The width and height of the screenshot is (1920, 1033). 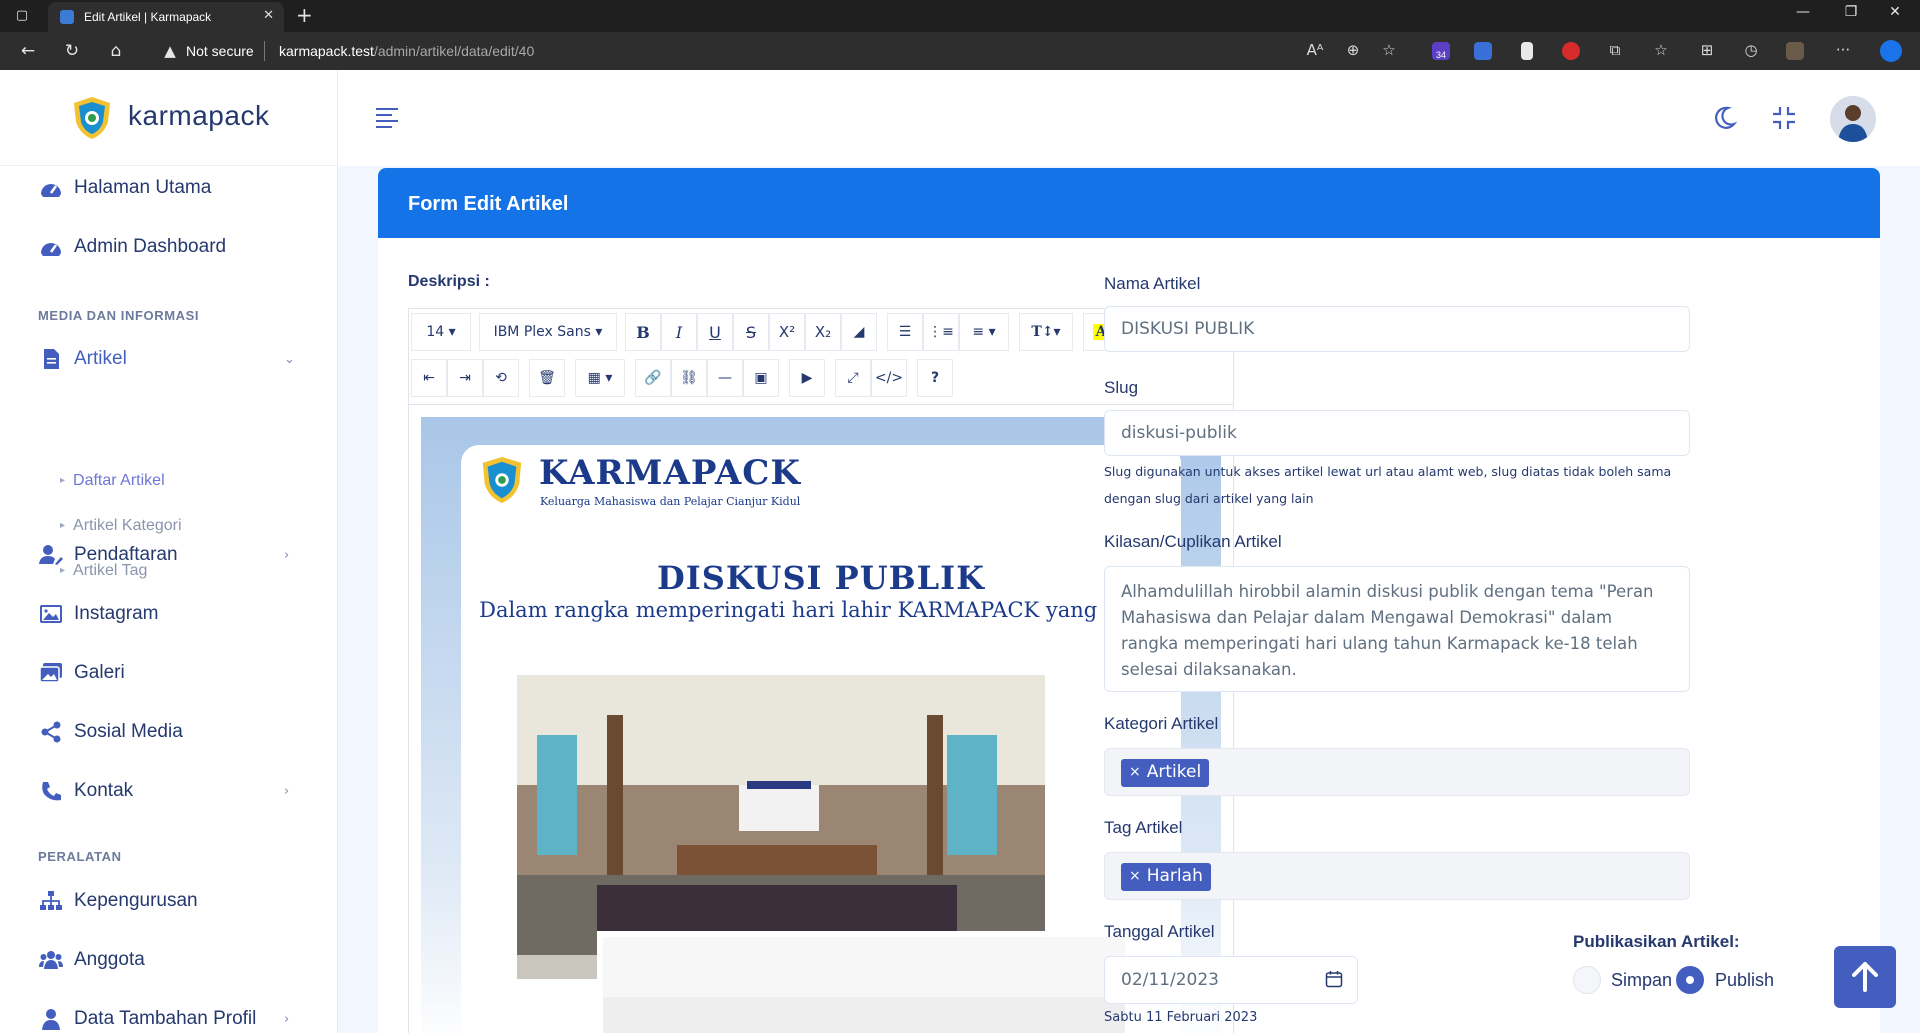 I want to click on user-edit-icon, so click(x=51, y=555).